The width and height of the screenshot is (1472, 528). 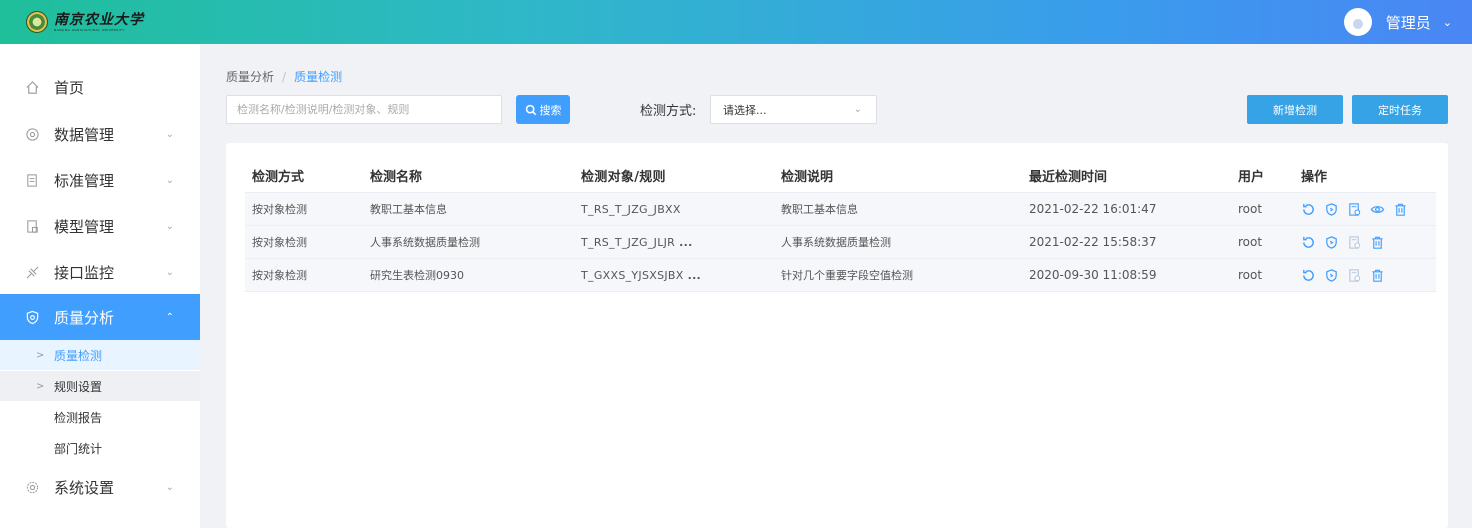 What do you see at coordinates (836, 242) in the screenshot?
I see `cell-description: 人事系统数据质量检测` at bounding box center [836, 242].